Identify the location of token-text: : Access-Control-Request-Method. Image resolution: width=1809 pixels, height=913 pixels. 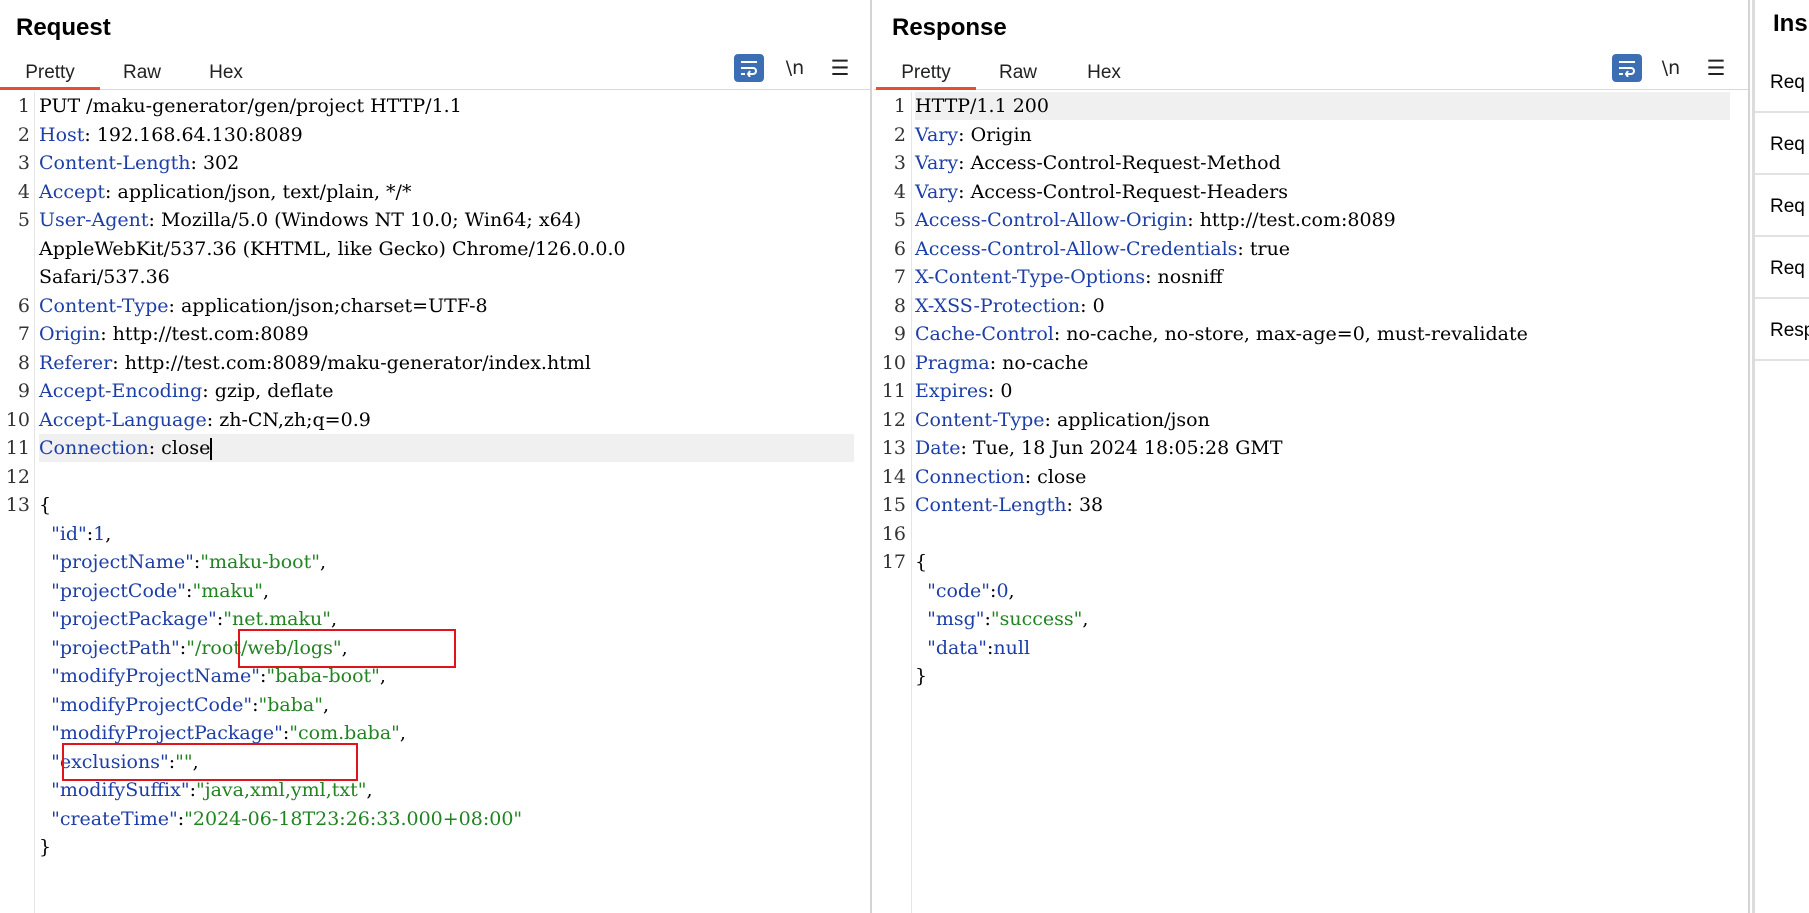
(1119, 163).